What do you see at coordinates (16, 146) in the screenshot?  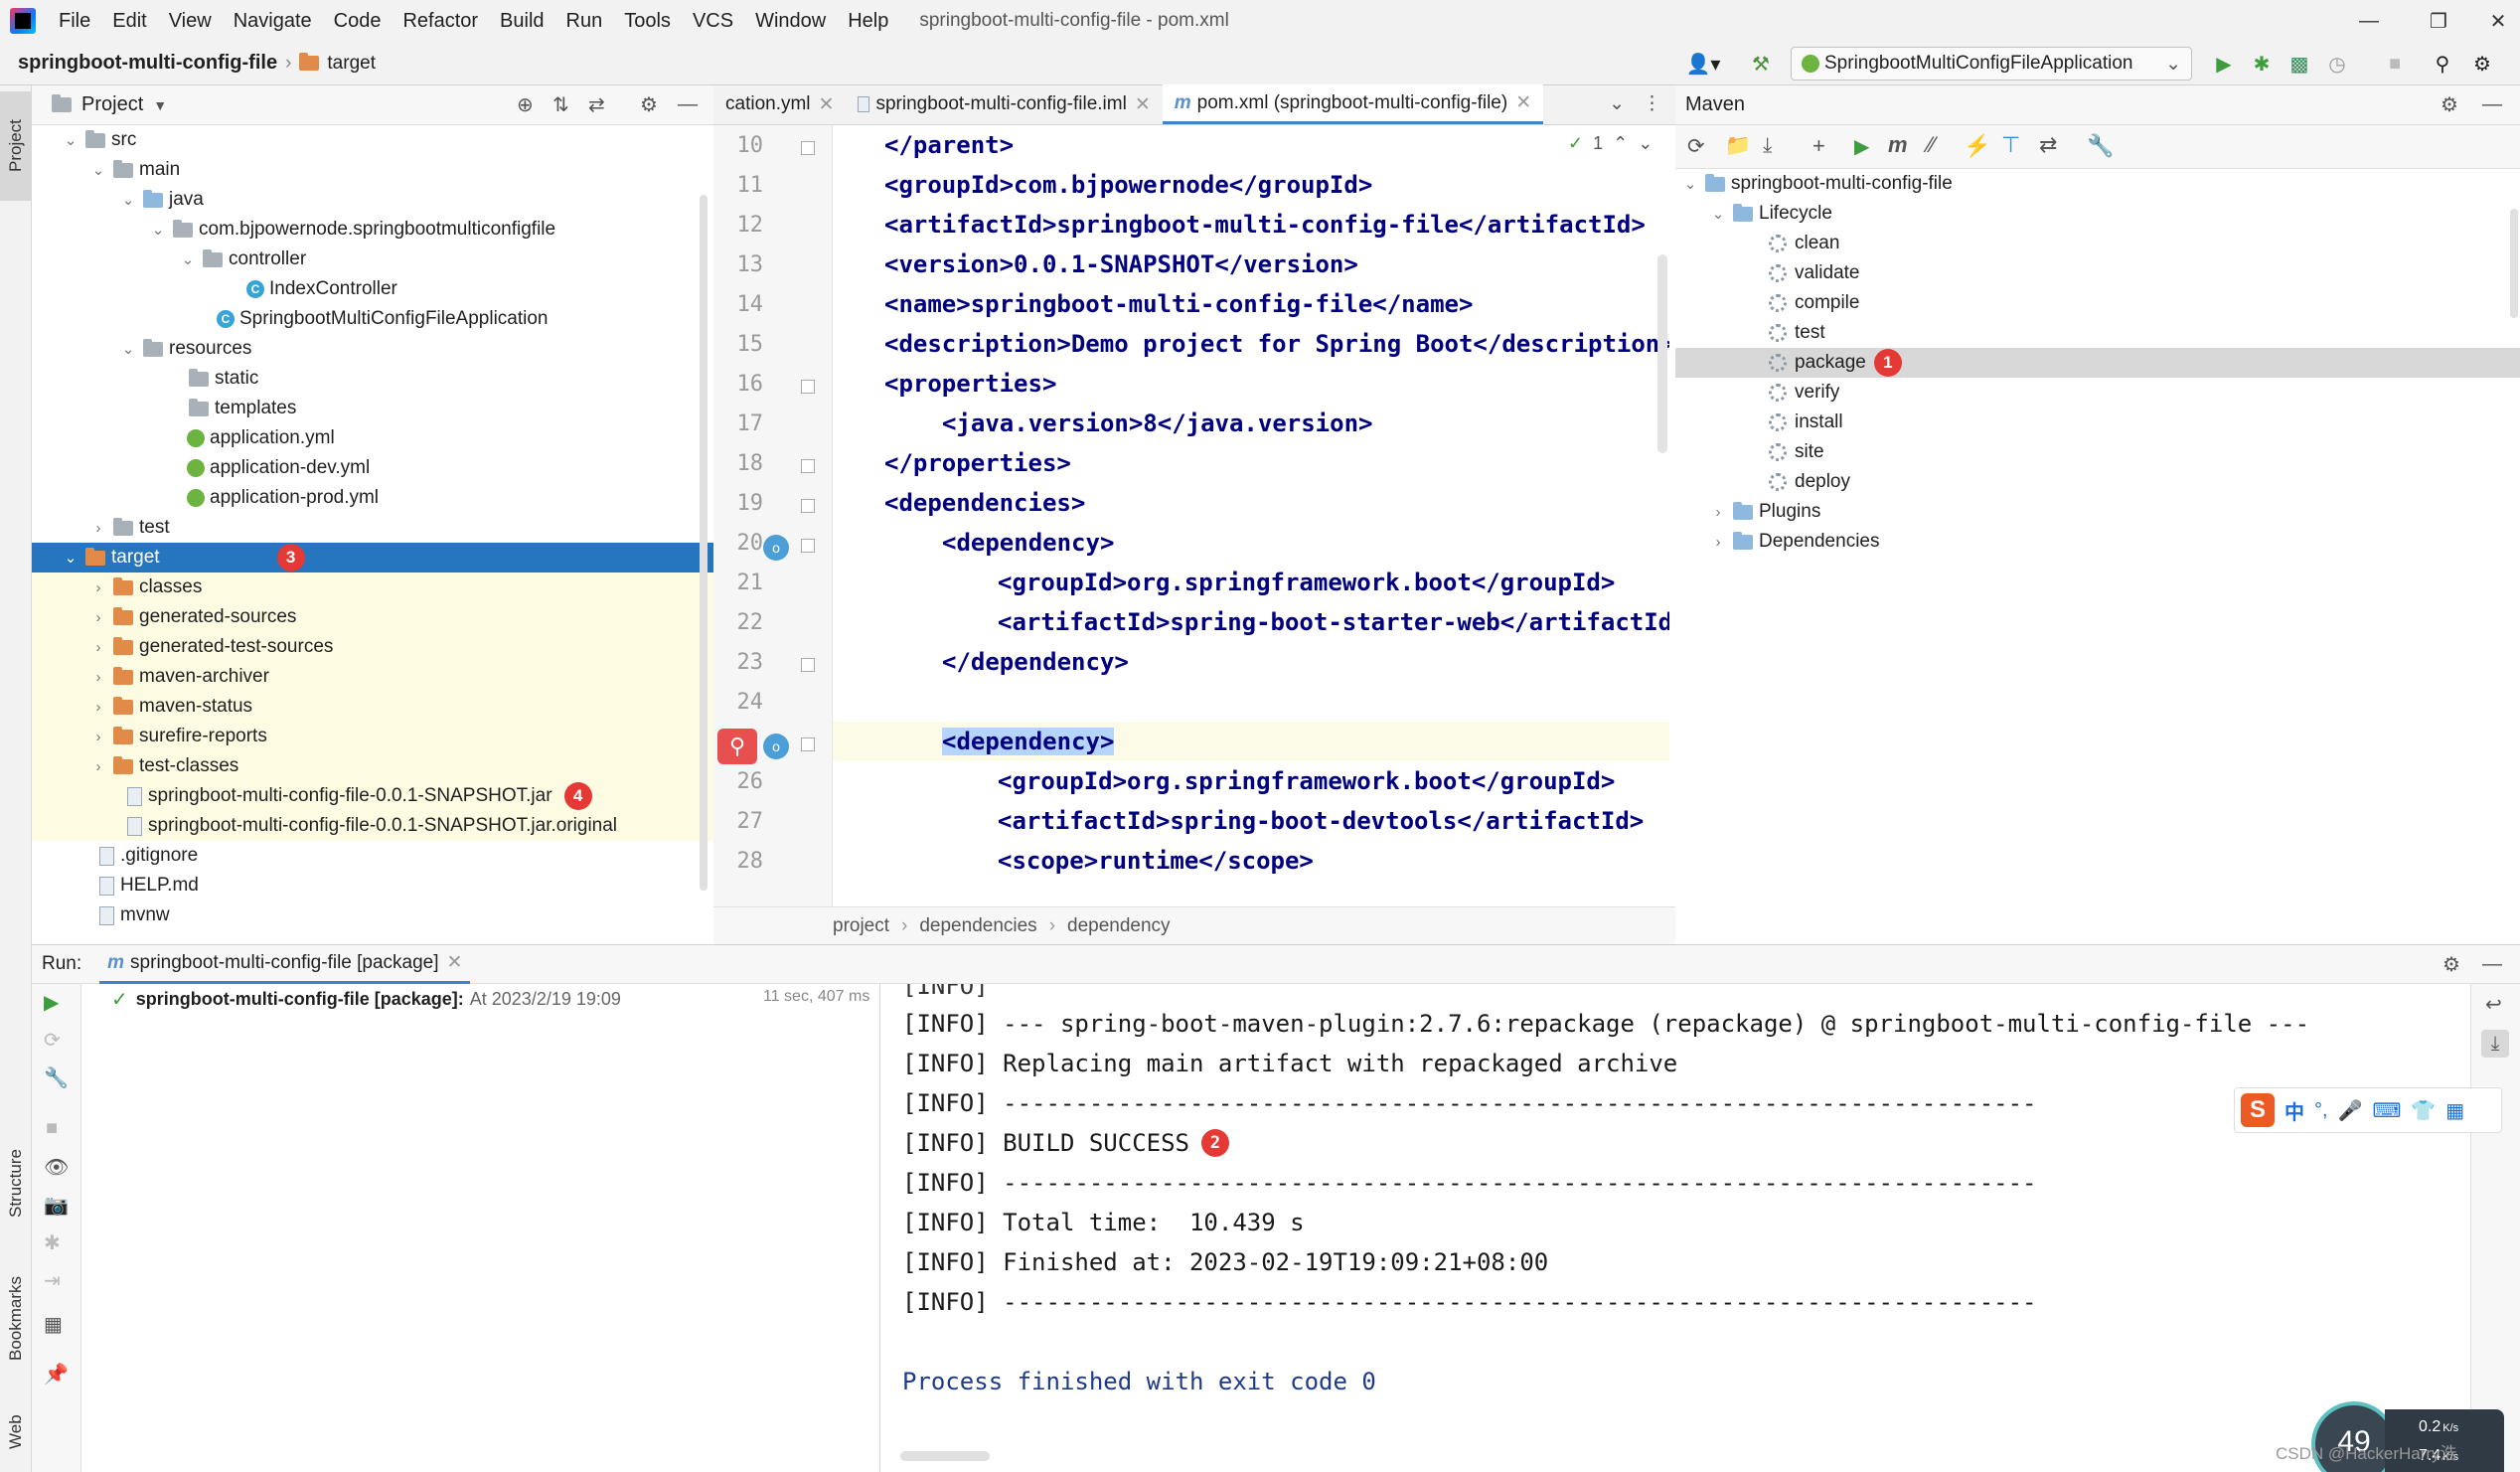 I see `project-tool-tab: Project` at bounding box center [16, 146].